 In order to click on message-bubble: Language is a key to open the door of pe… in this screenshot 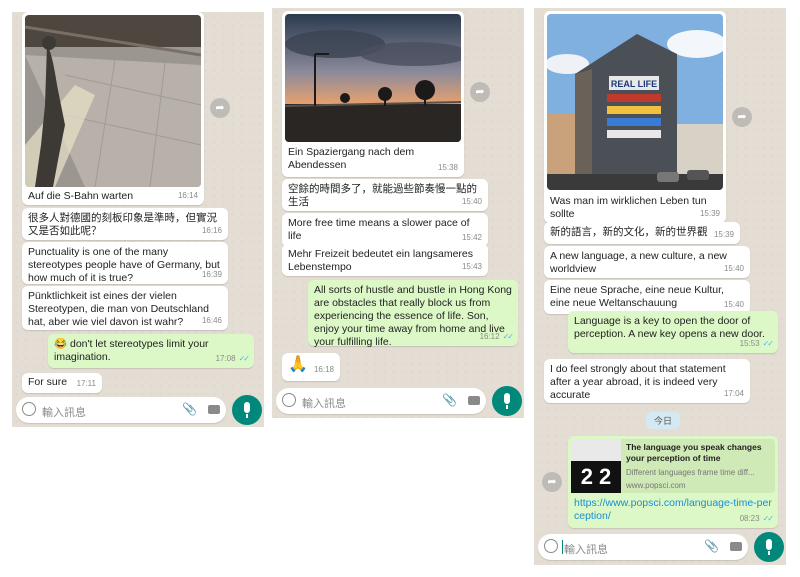, I will do `click(673, 332)`.